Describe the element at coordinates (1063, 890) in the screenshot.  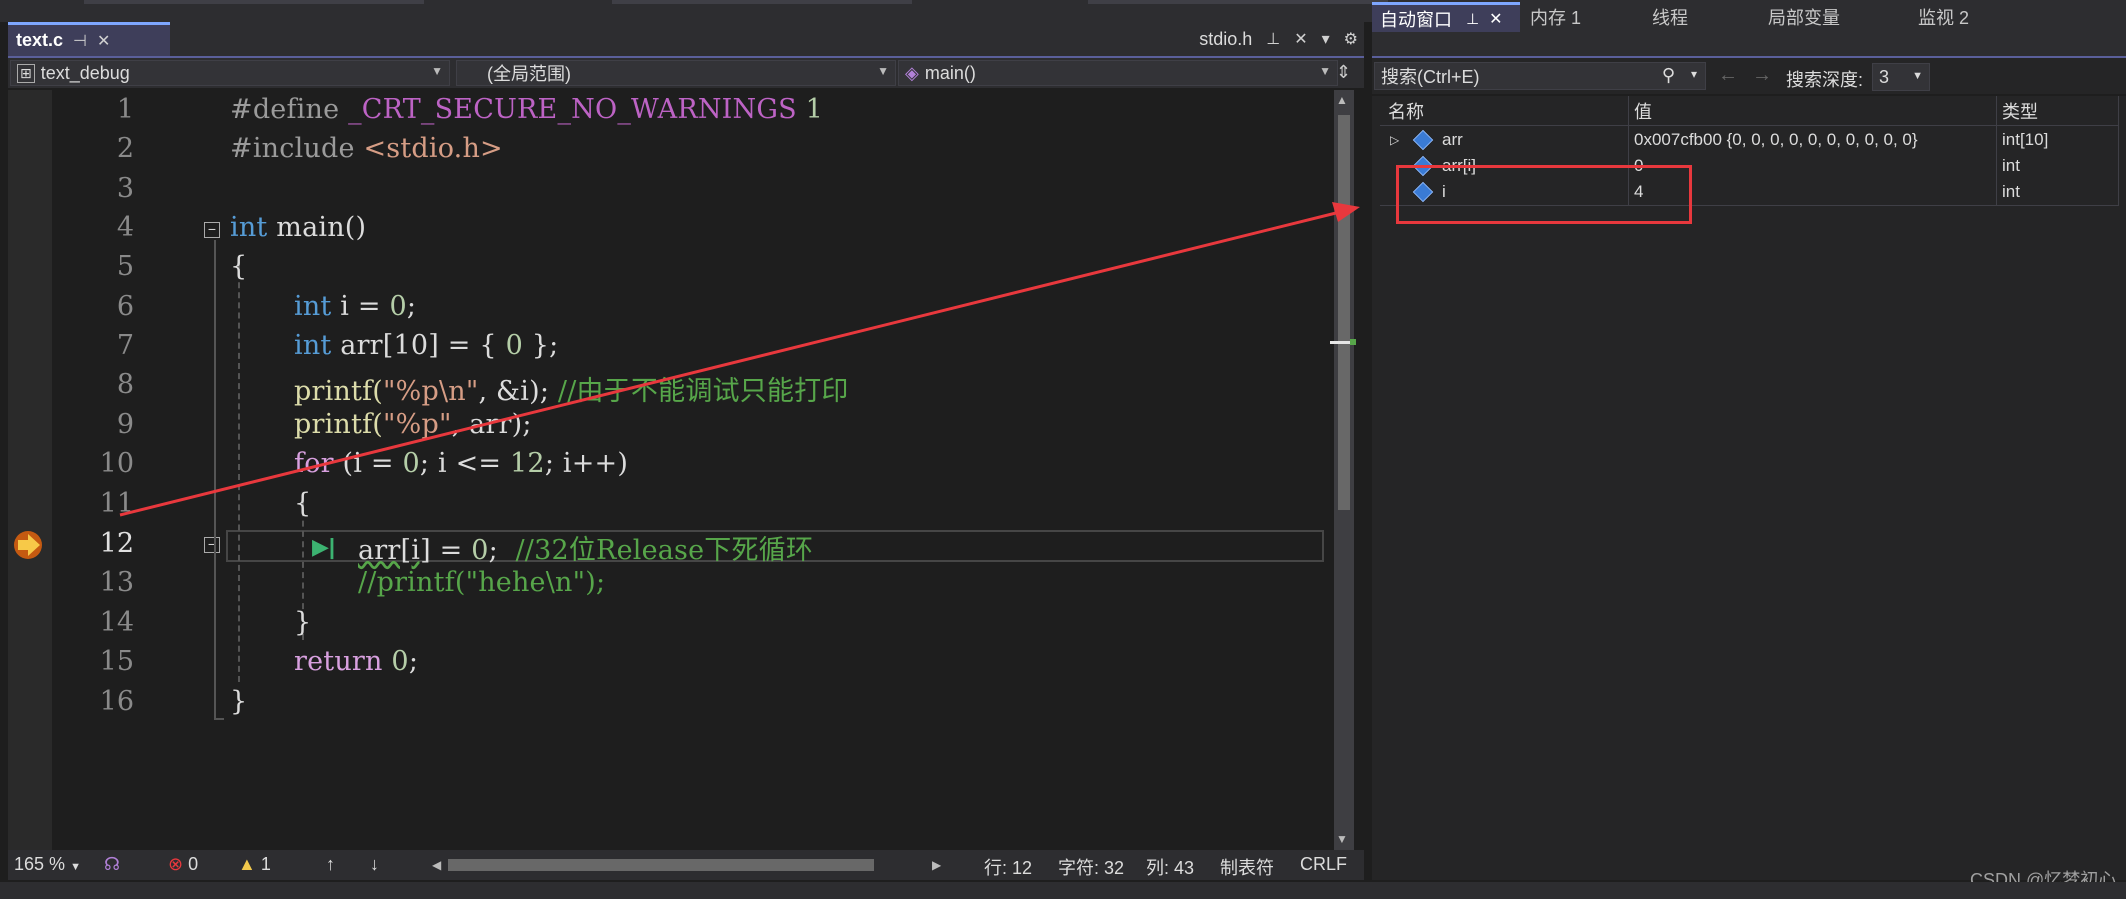
I see `bottom-strip` at that location.